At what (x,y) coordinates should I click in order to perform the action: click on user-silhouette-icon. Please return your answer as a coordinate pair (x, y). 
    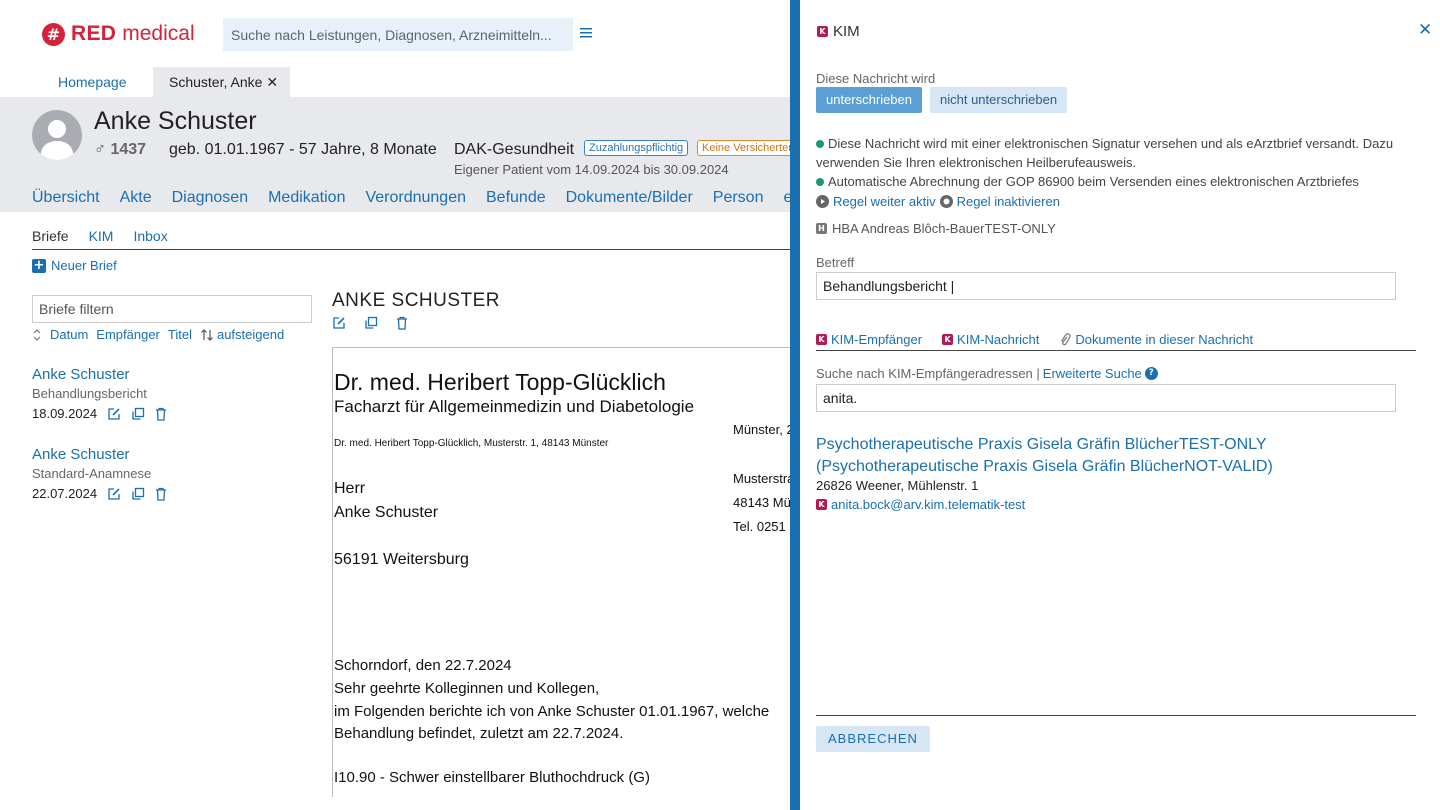
    Looking at the image, I should click on (57, 135).